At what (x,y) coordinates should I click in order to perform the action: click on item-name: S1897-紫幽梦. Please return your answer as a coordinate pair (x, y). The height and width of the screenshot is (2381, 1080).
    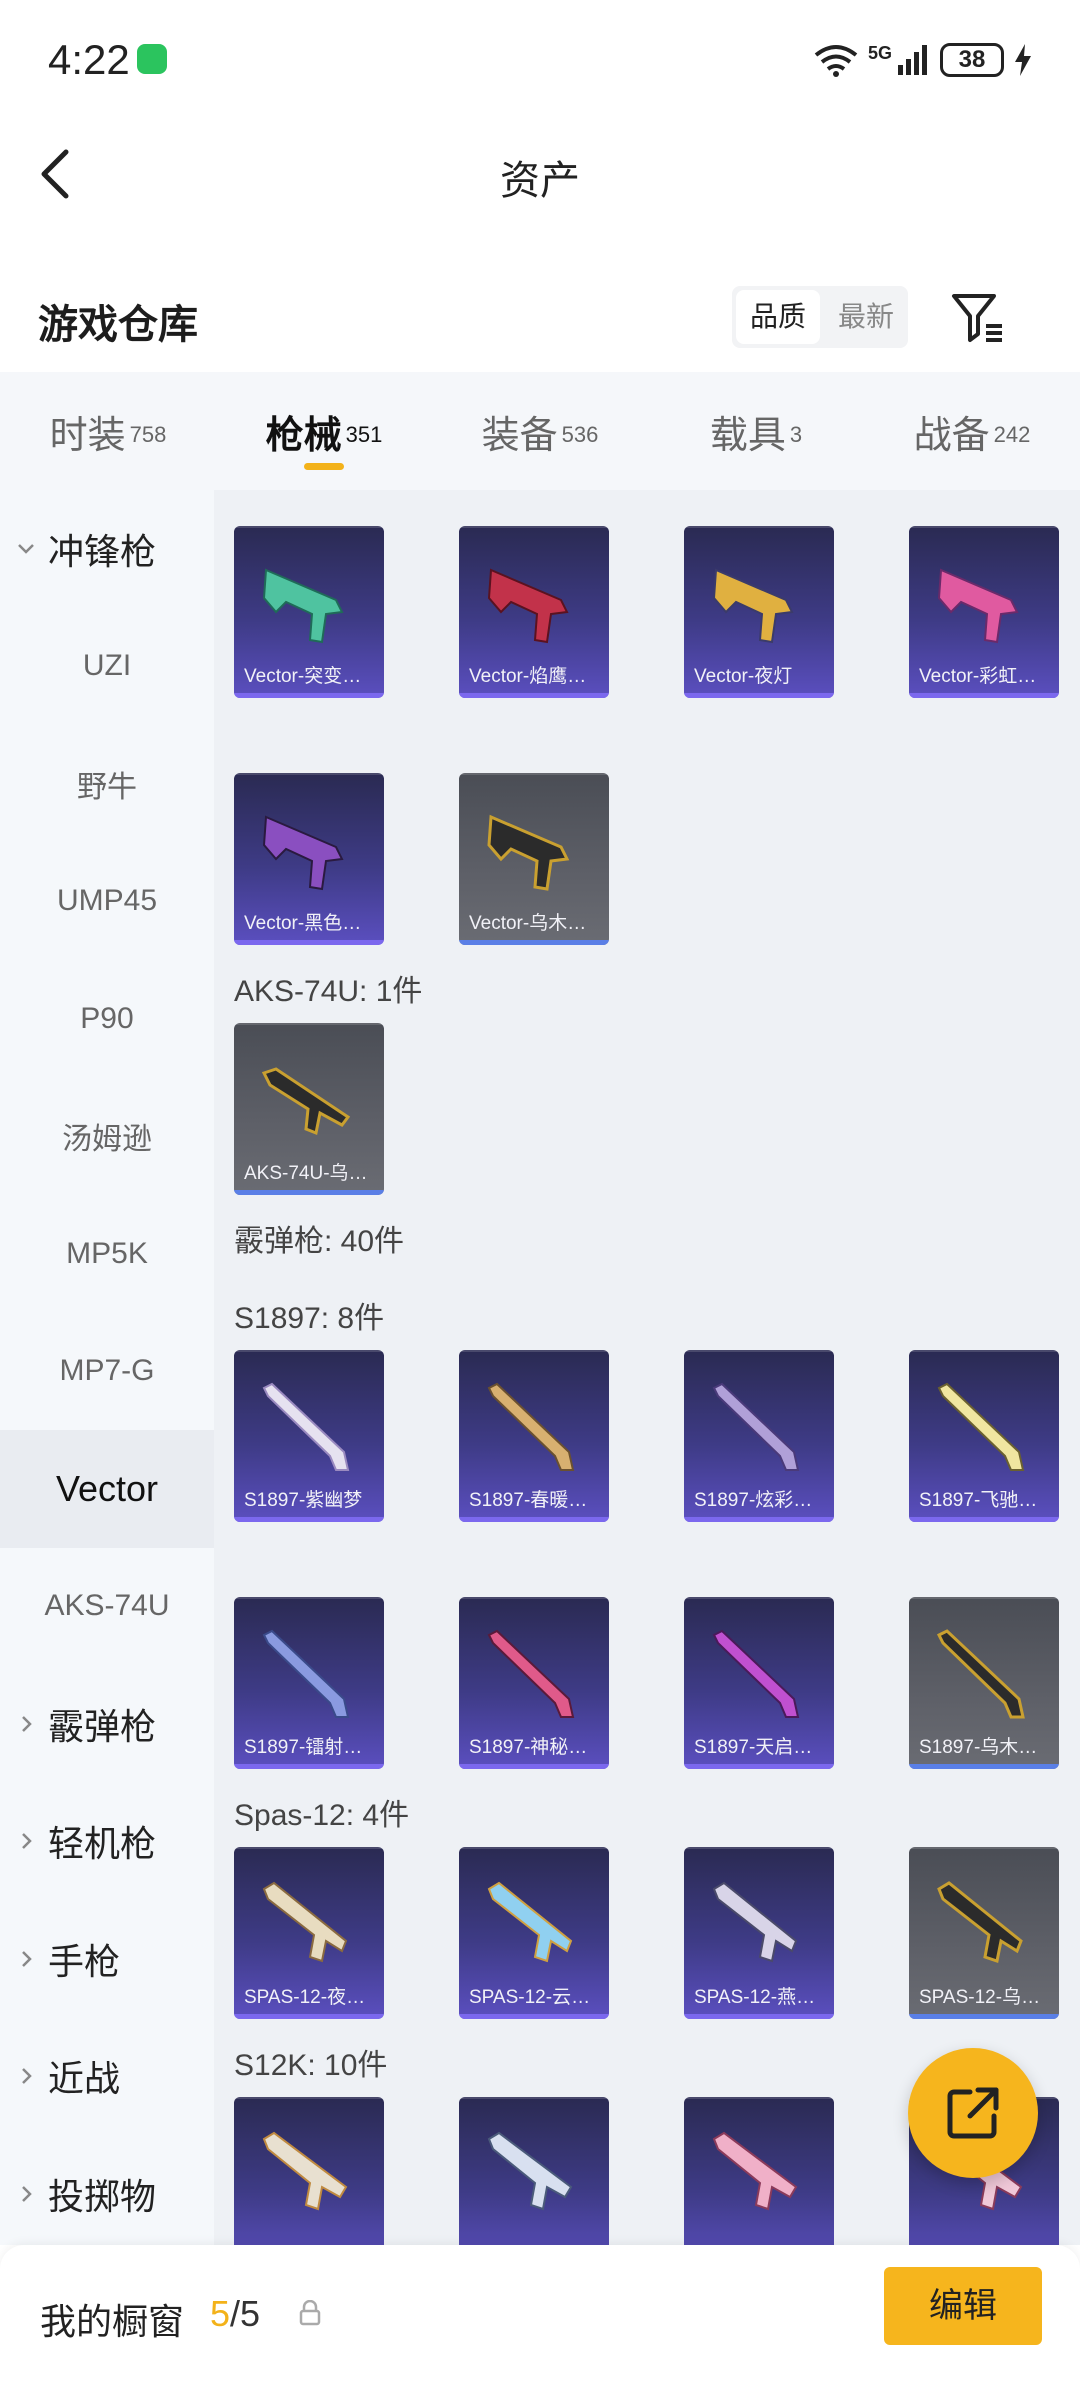
    Looking at the image, I should click on (303, 1500).